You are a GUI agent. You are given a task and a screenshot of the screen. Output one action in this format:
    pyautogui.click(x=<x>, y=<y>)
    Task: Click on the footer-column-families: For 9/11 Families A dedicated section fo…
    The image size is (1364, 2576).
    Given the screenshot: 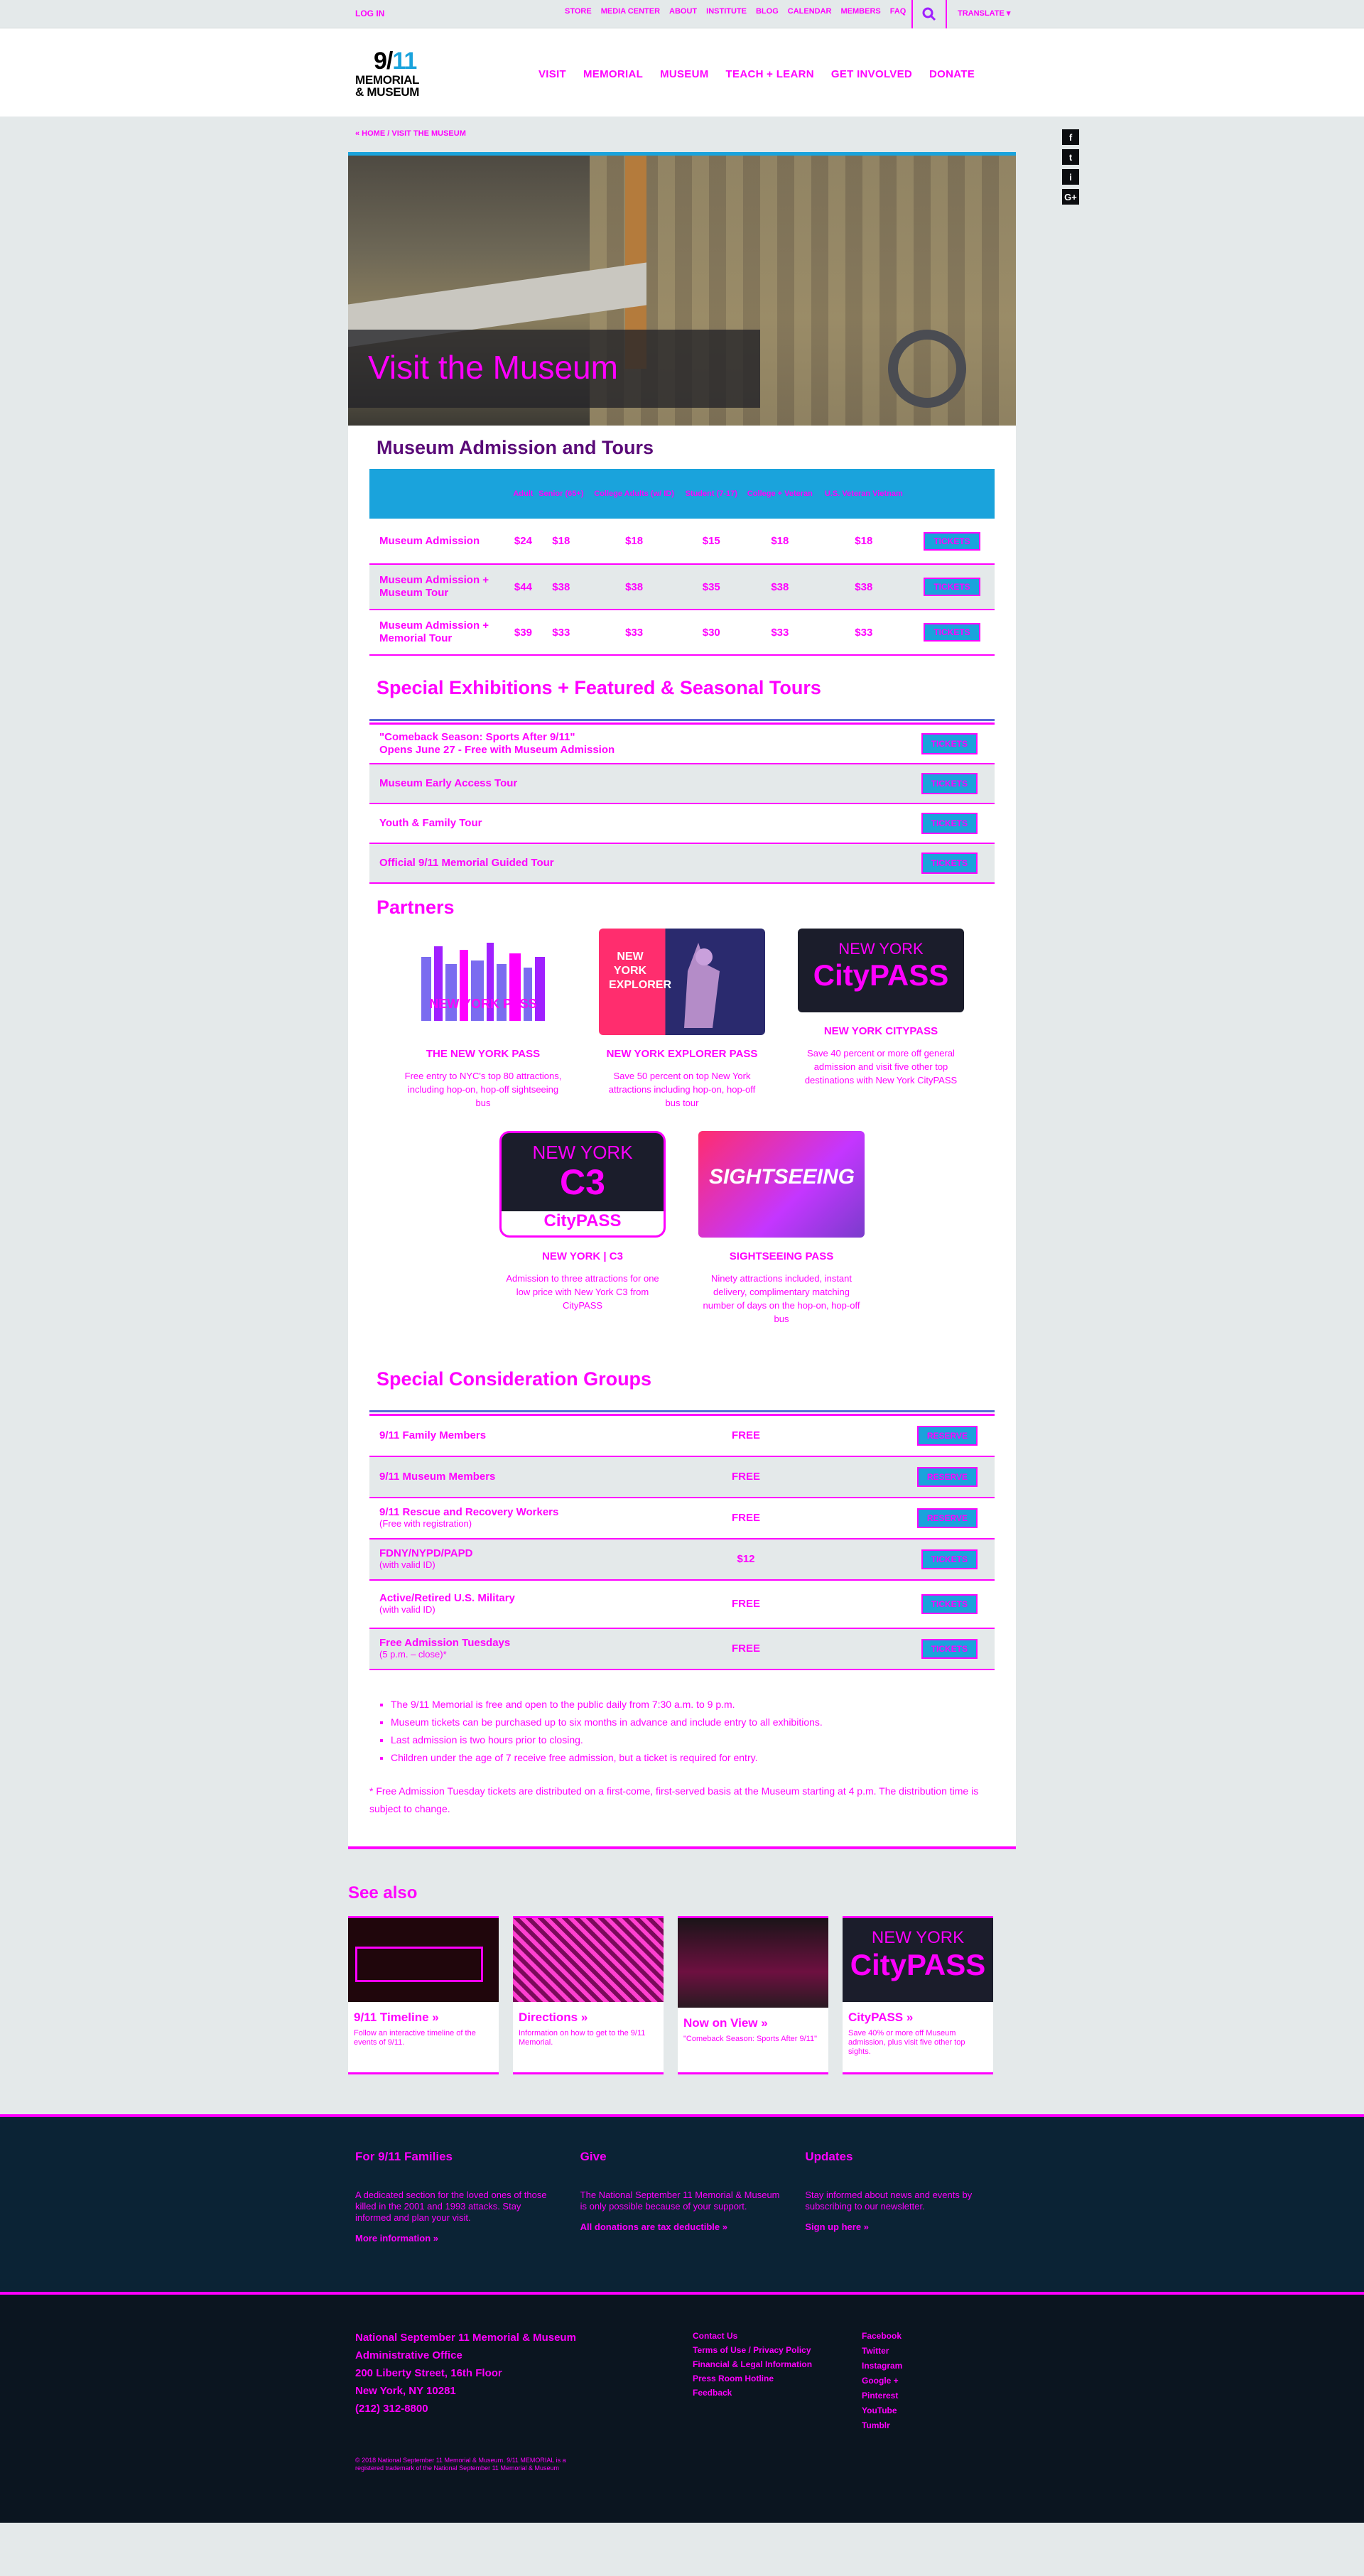 What is the action you would take?
    pyautogui.click(x=457, y=2197)
    